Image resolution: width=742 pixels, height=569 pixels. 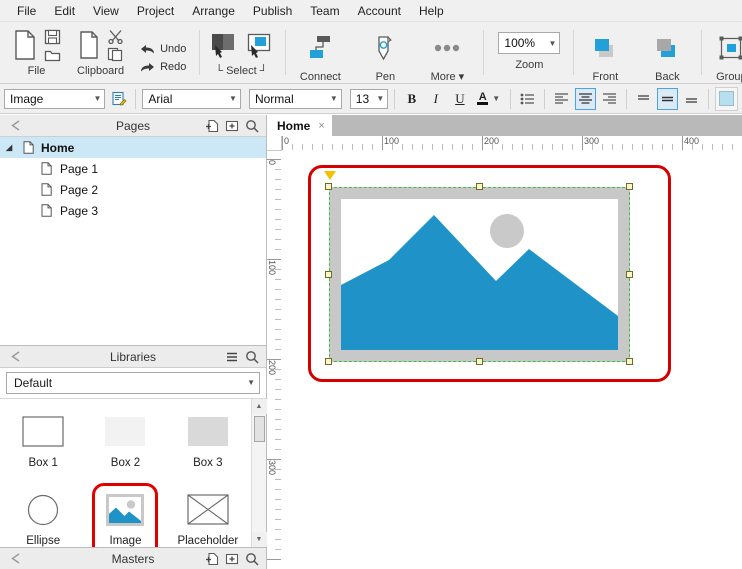 I want to click on hamburger-menu-icon, so click(x=232, y=357).